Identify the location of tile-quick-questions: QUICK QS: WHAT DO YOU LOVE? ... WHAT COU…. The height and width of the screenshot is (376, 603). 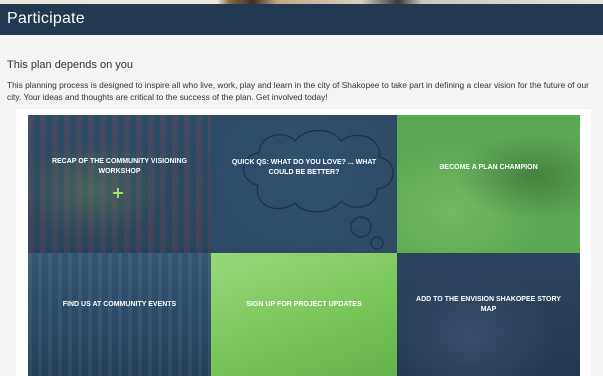
(304, 184).